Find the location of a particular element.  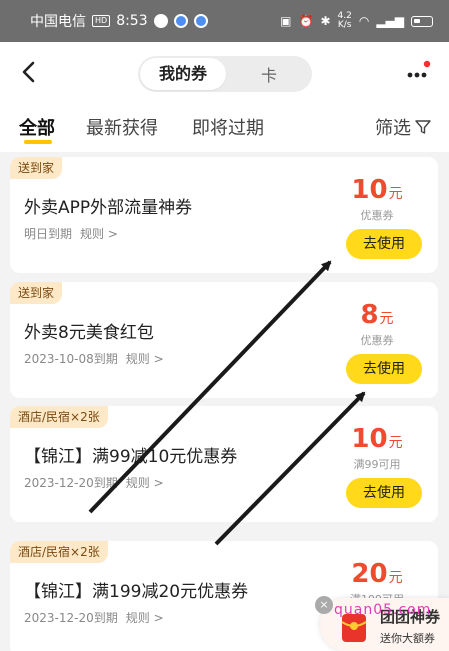

tab-newest: 最新获得 is located at coordinates (122, 127).